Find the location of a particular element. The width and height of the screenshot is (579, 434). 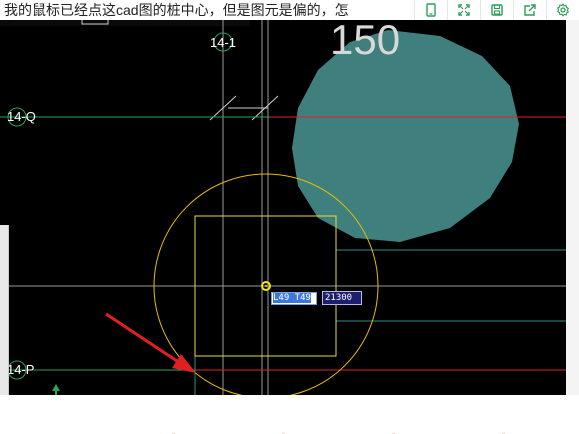

annotation-arrow-shaft is located at coordinates (143, 338).